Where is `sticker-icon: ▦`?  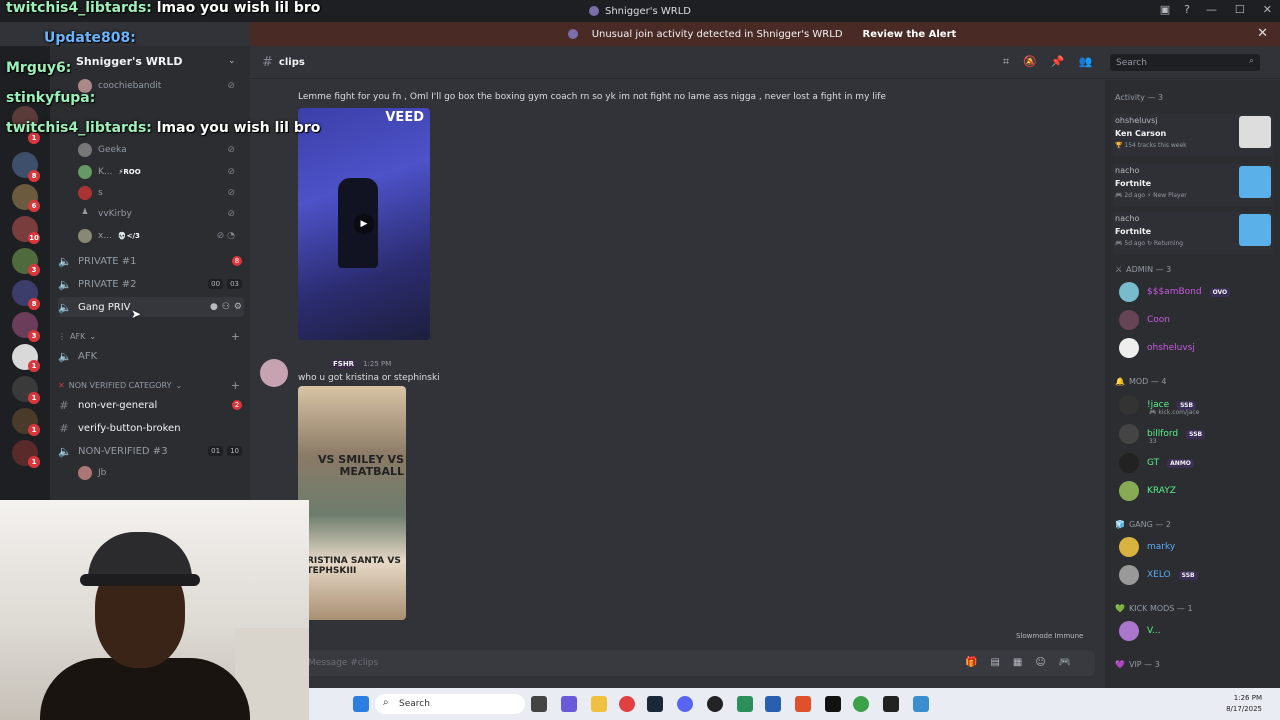 sticker-icon: ▦ is located at coordinates (1017, 662).